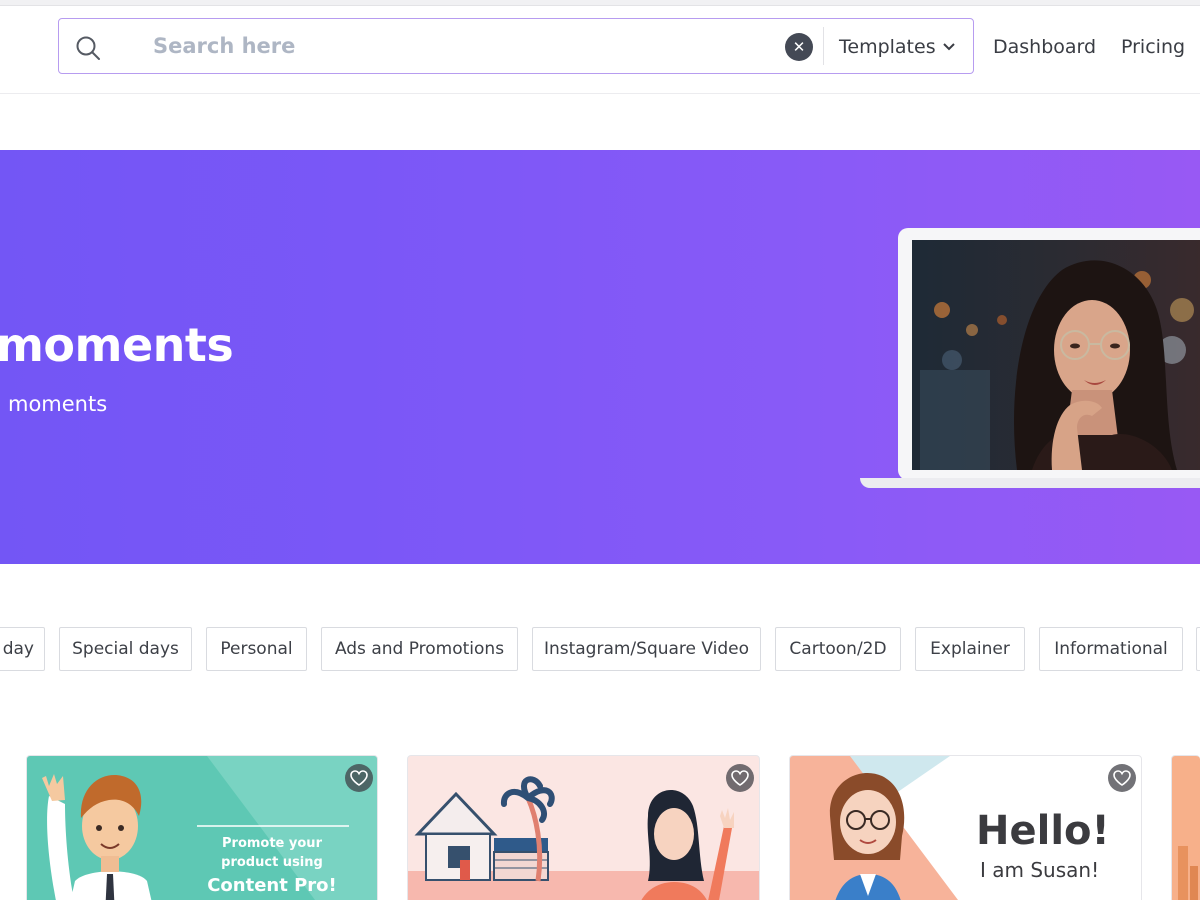  Describe the element at coordinates (1044, 47) in the screenshot. I see `nav-dashboard-link: Dashboard` at that location.